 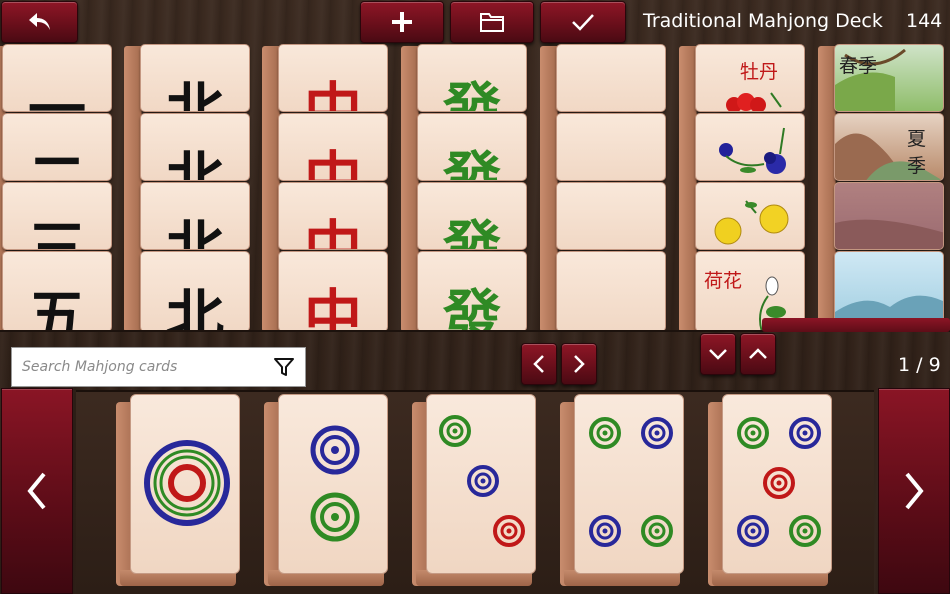 I want to click on deck-column-characters: 一 二 三 五, so click(x=60, y=188).